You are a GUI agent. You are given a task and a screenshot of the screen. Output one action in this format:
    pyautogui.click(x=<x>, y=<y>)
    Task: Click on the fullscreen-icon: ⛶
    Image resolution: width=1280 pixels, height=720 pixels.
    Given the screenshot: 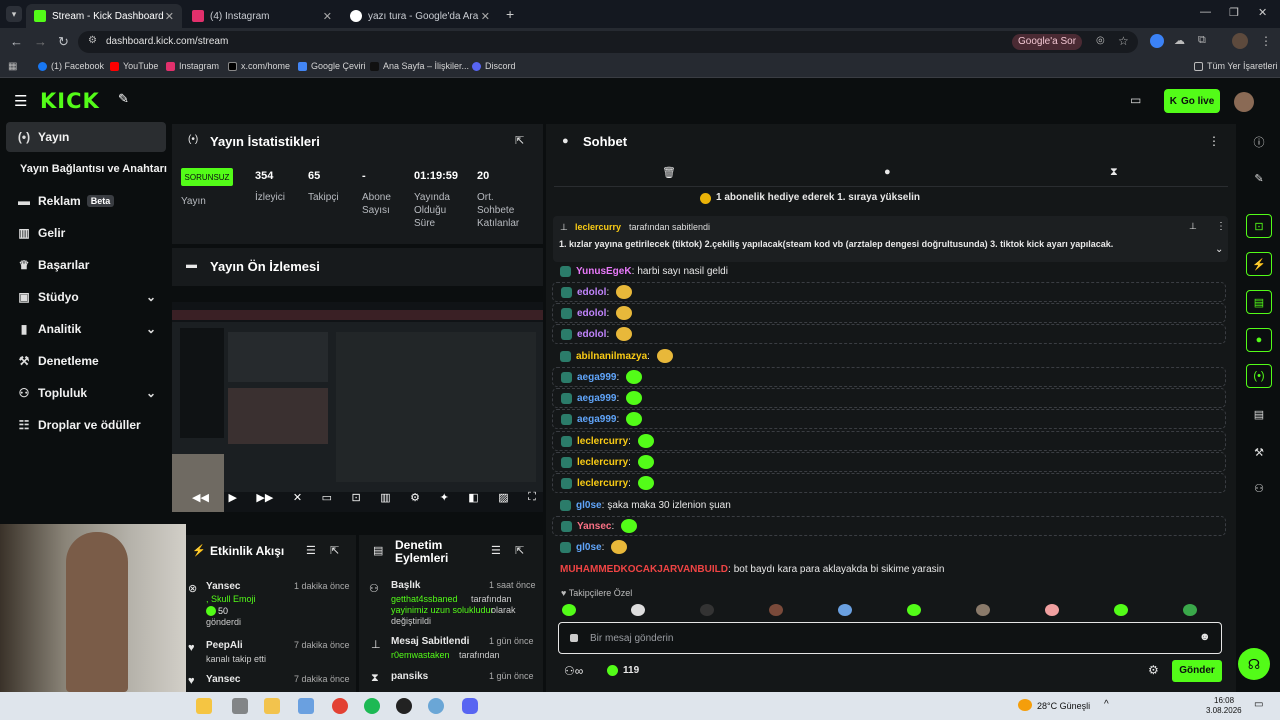 What is the action you would take?
    pyautogui.click(x=532, y=497)
    